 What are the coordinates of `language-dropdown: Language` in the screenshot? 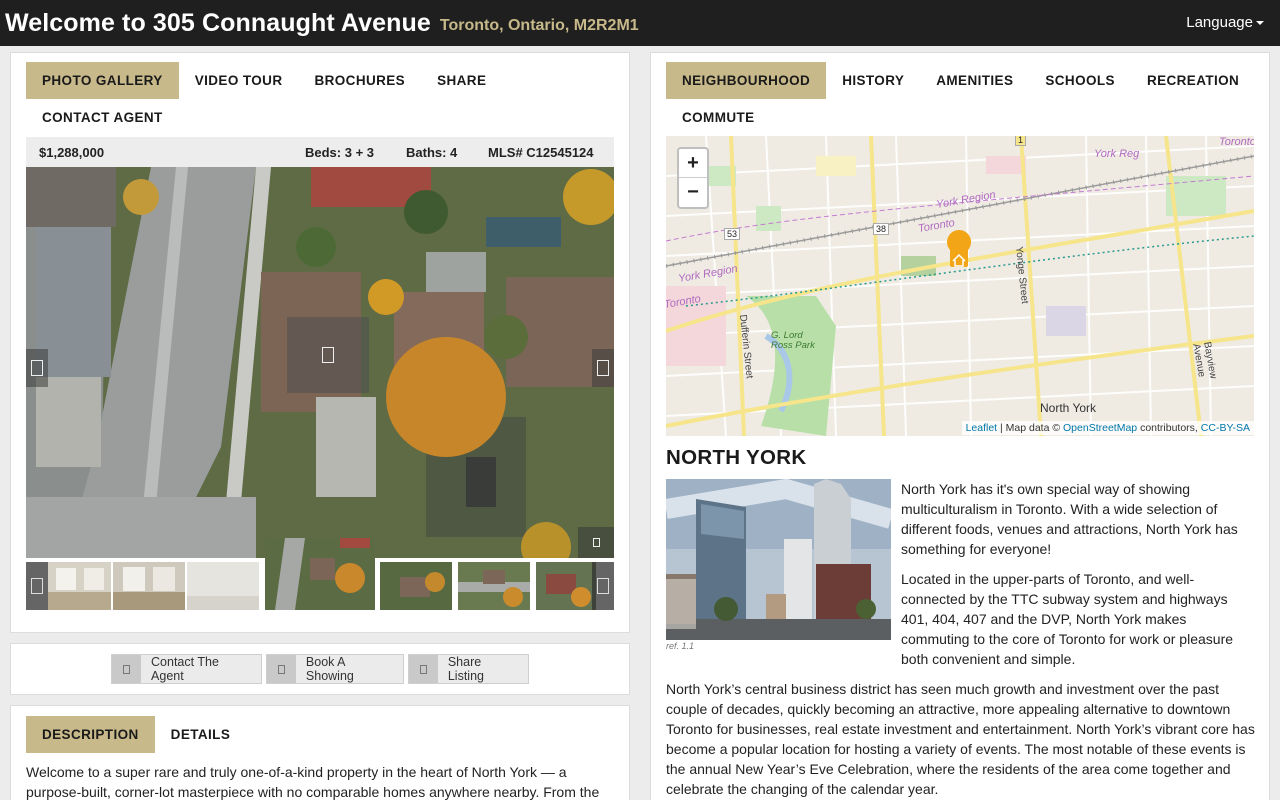 It's located at (1225, 22).